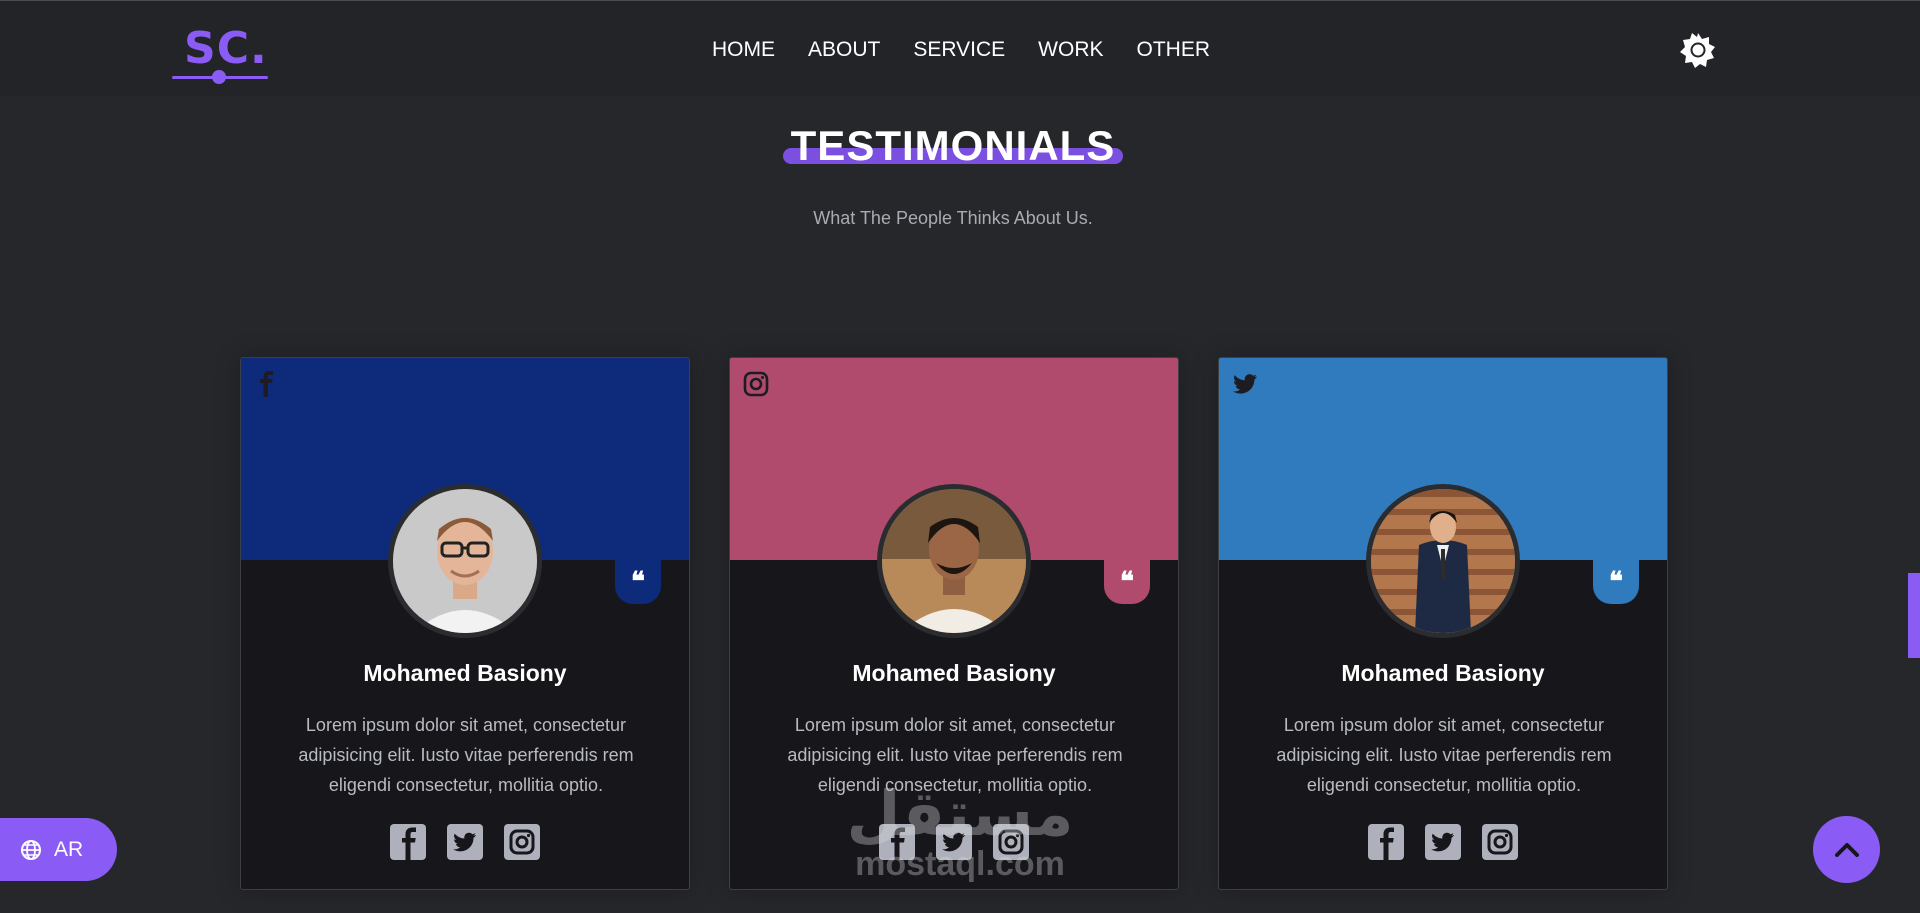 The width and height of the screenshot is (1920, 913). What do you see at coordinates (1914, 615) in the screenshot?
I see `page-scrollbar-thumb` at bounding box center [1914, 615].